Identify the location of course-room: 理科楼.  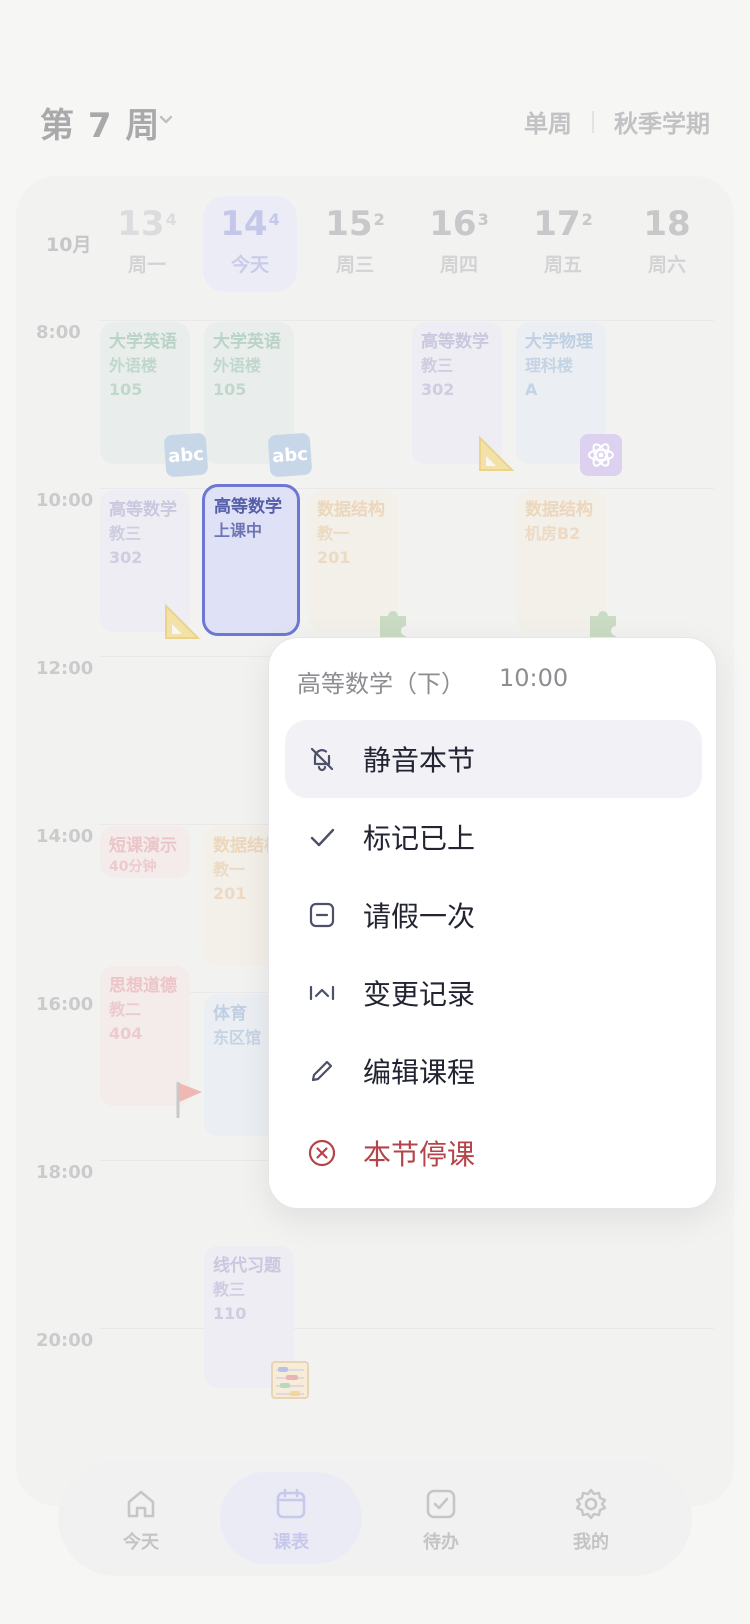
(549, 365).